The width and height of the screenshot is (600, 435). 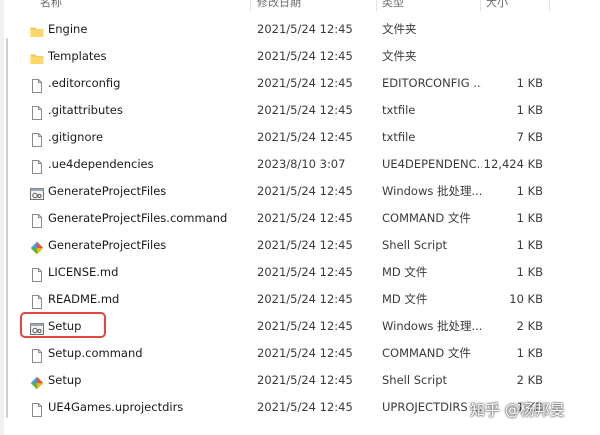 I want to click on file-size: 12,424 KB, so click(x=513, y=164).